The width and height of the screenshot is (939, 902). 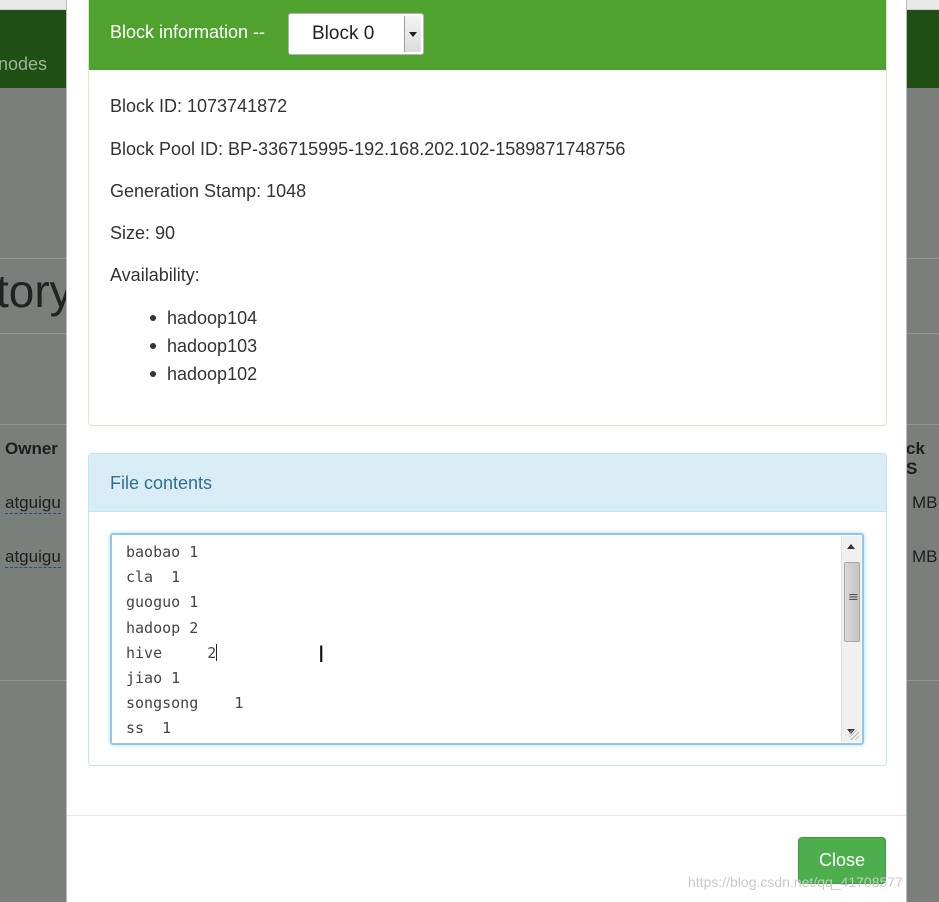 I want to click on list-item: hadoop103, so click(x=201, y=348).